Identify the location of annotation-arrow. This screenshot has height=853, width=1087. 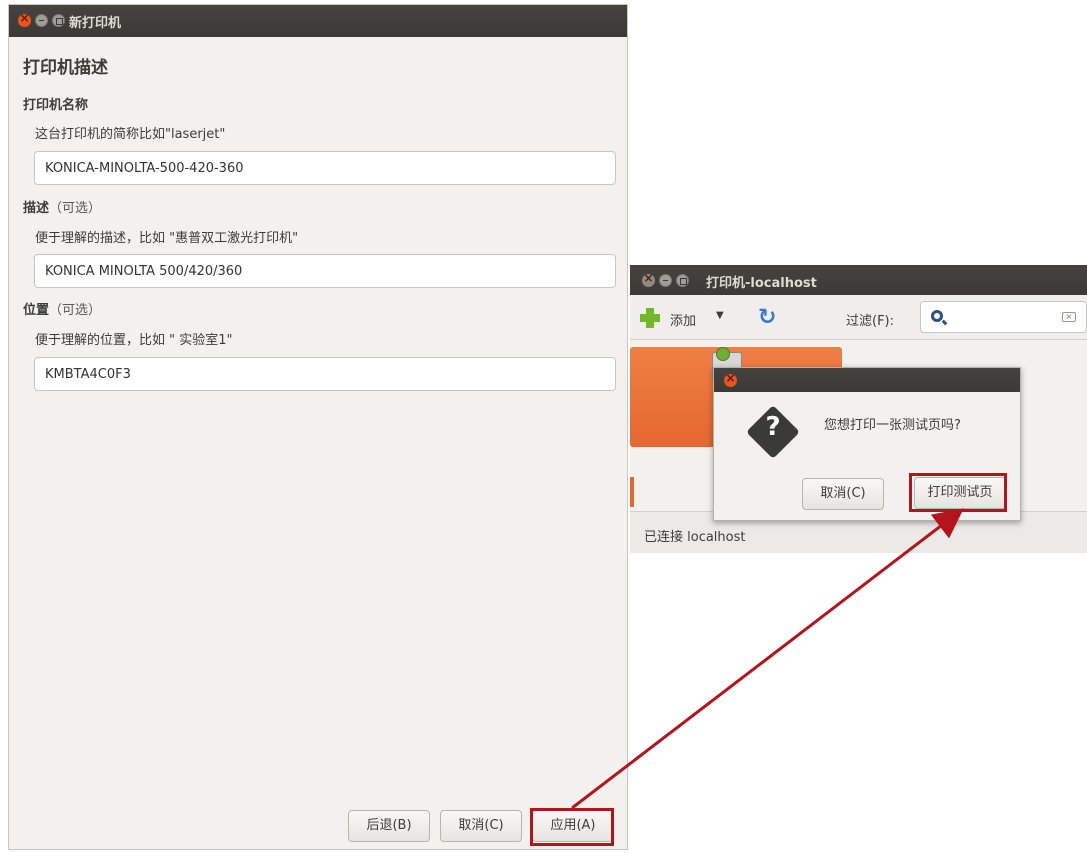
(767, 659).